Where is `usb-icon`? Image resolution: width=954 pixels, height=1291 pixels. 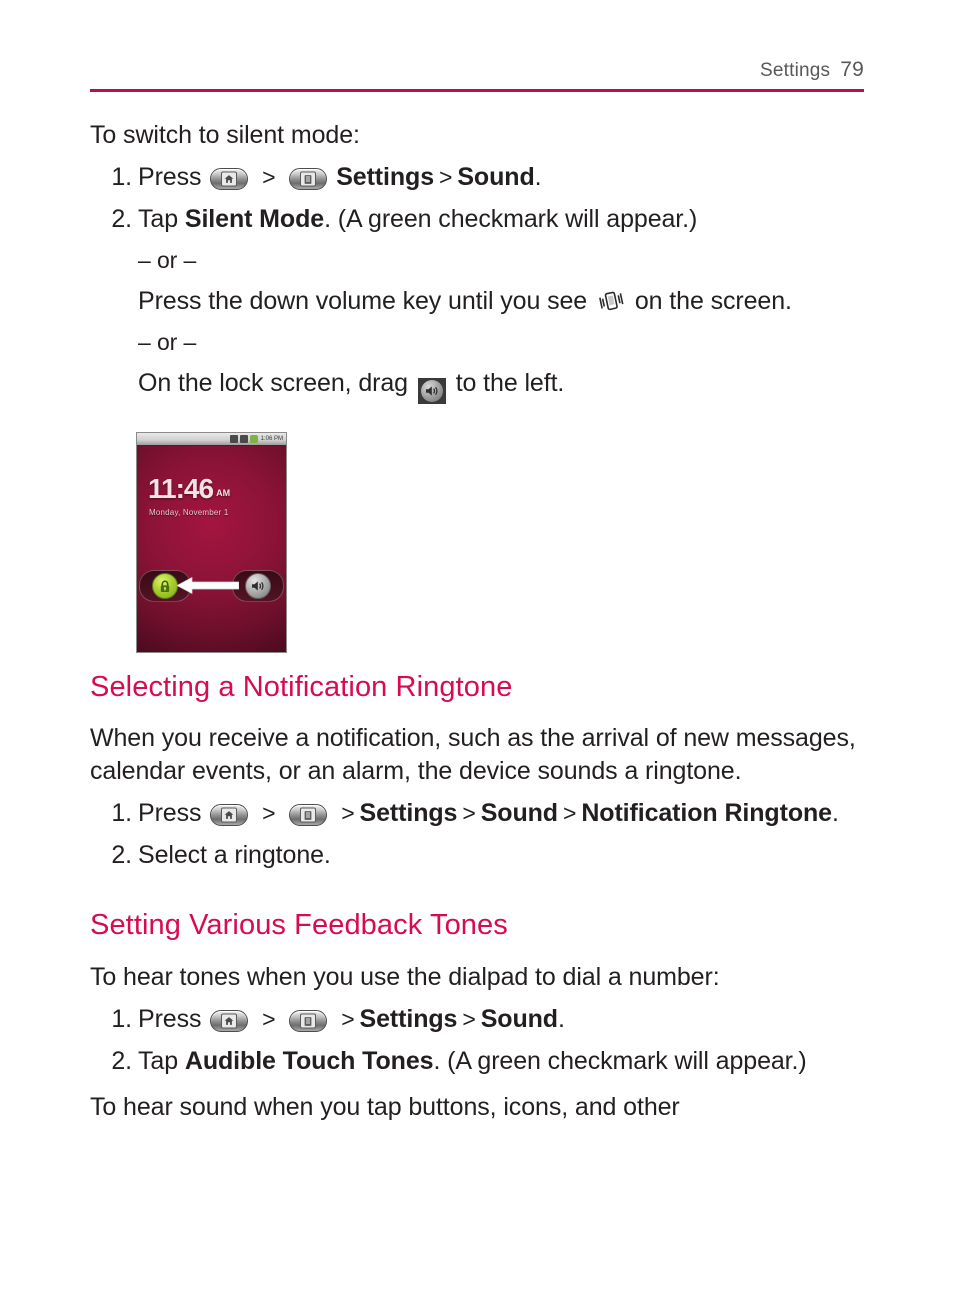 usb-icon is located at coordinates (233, 439).